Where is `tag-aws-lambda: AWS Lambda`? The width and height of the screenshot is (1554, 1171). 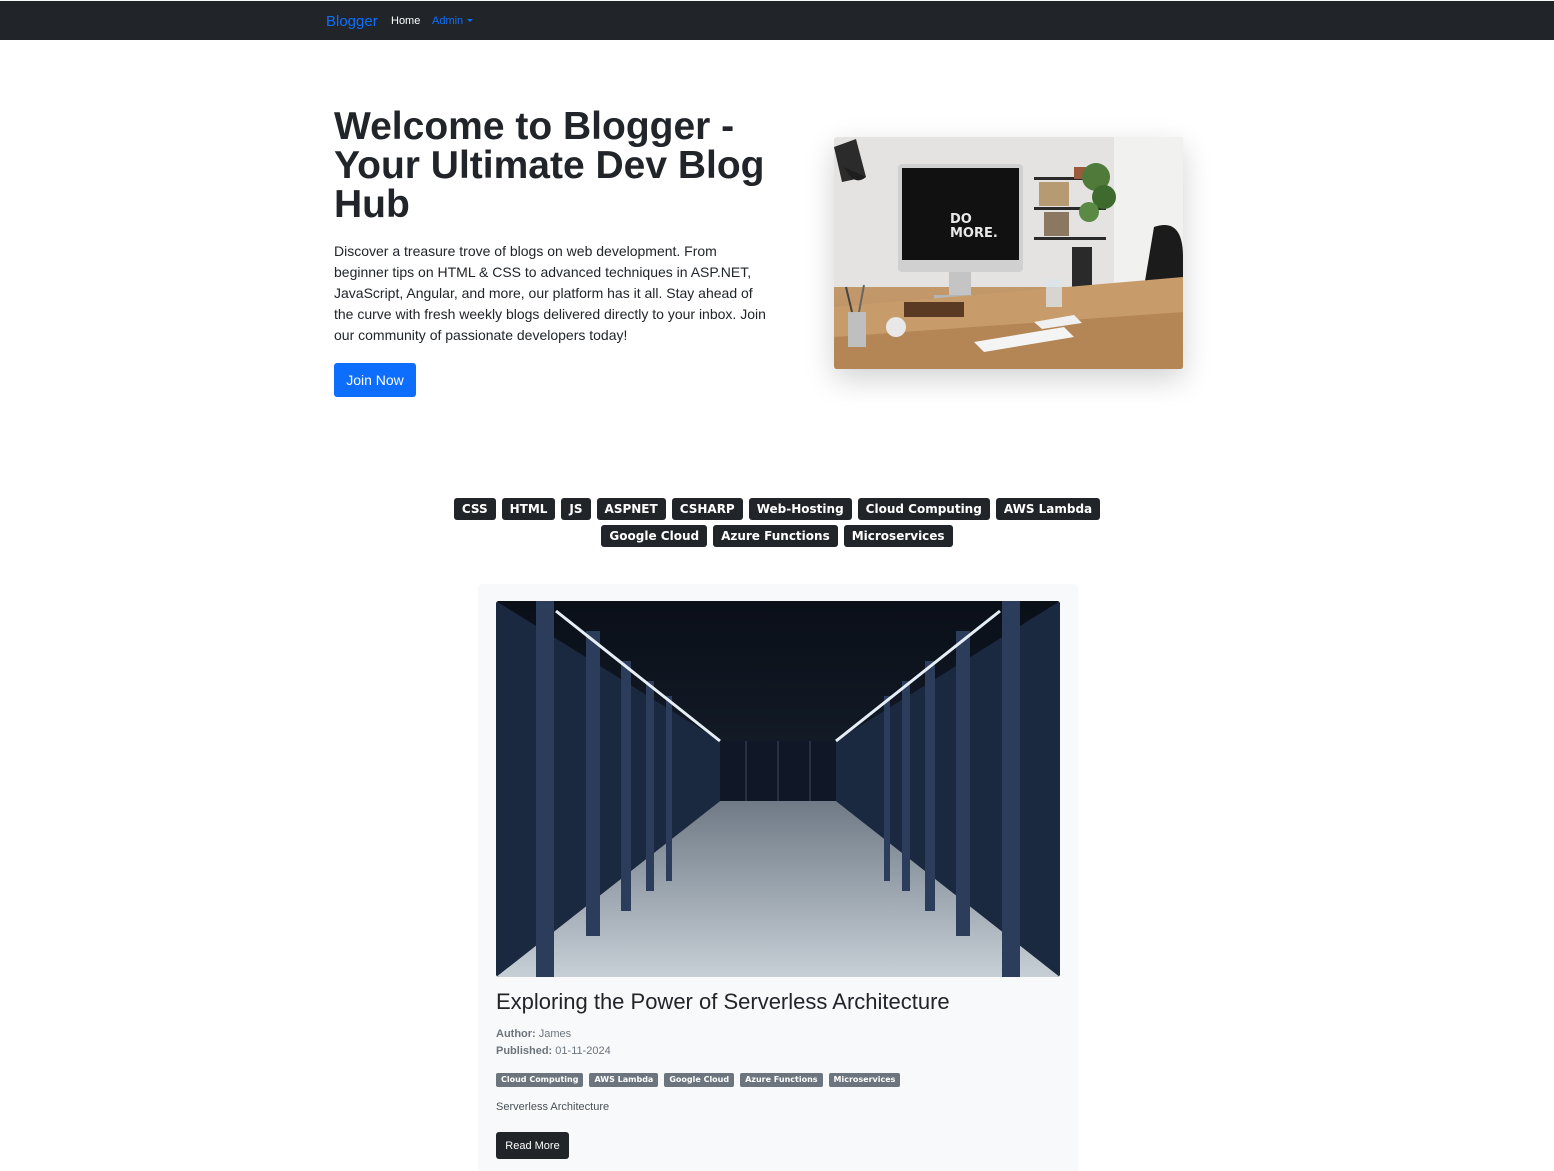
tag-aws-lambda: AWS Lambda is located at coordinates (1048, 509).